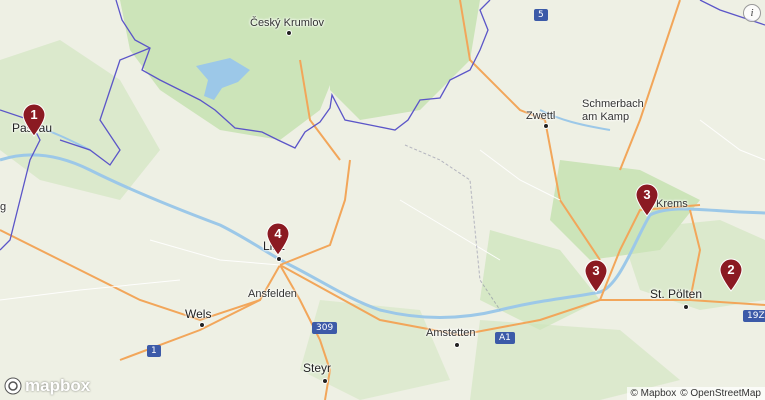 Image resolution: width=765 pixels, height=400 pixels. What do you see at coordinates (34, 114) in the screenshot?
I see `marker-count: 1` at bounding box center [34, 114].